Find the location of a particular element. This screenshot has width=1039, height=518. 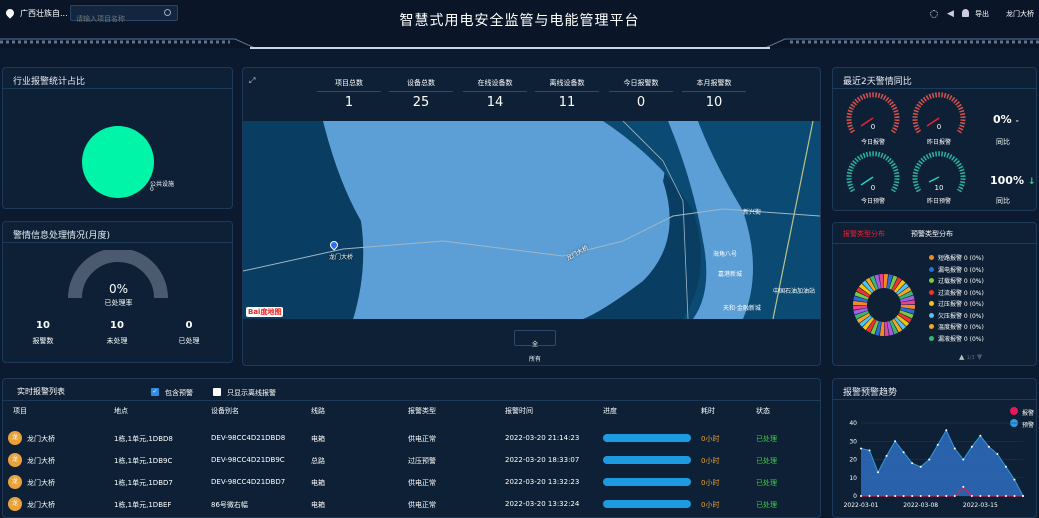

gauge-label: 昨日报警 is located at coordinates (938, 142).